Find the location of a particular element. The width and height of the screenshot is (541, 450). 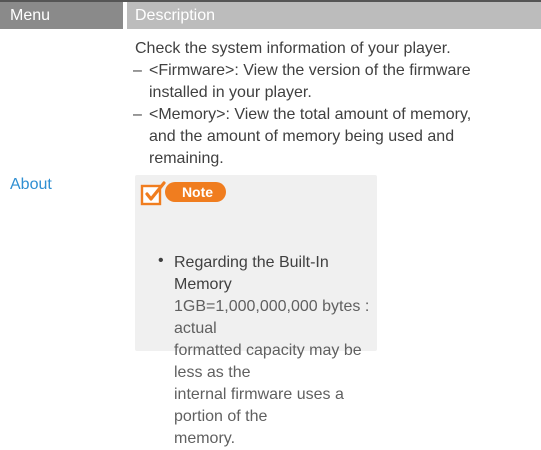

bullet-line: and the amount of memory being used and is located at coordinates (302, 136).